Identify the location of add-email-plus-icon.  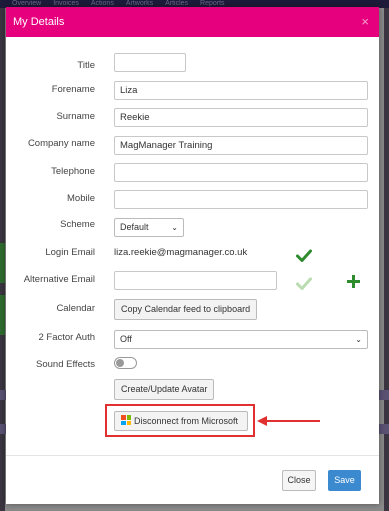
(353, 281).